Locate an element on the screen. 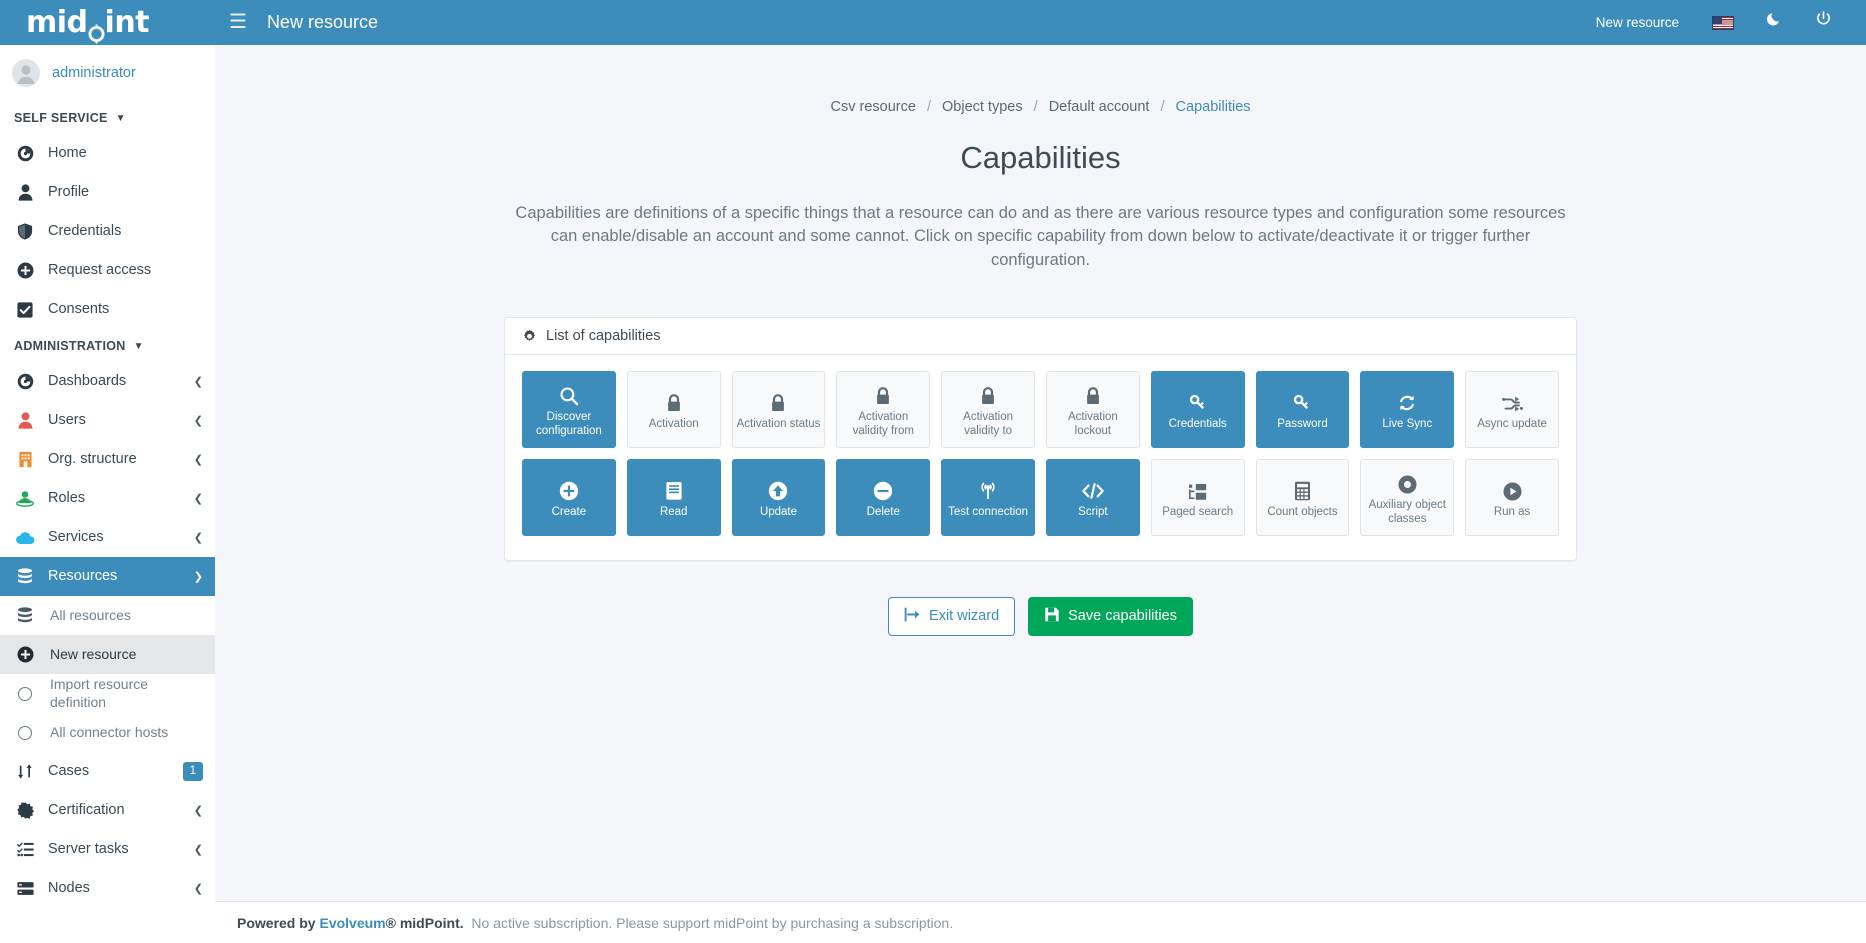 Image resolution: width=1866 pixels, height=943 pixels. capability-tile-live-sync: Live Sync is located at coordinates (1407, 410).